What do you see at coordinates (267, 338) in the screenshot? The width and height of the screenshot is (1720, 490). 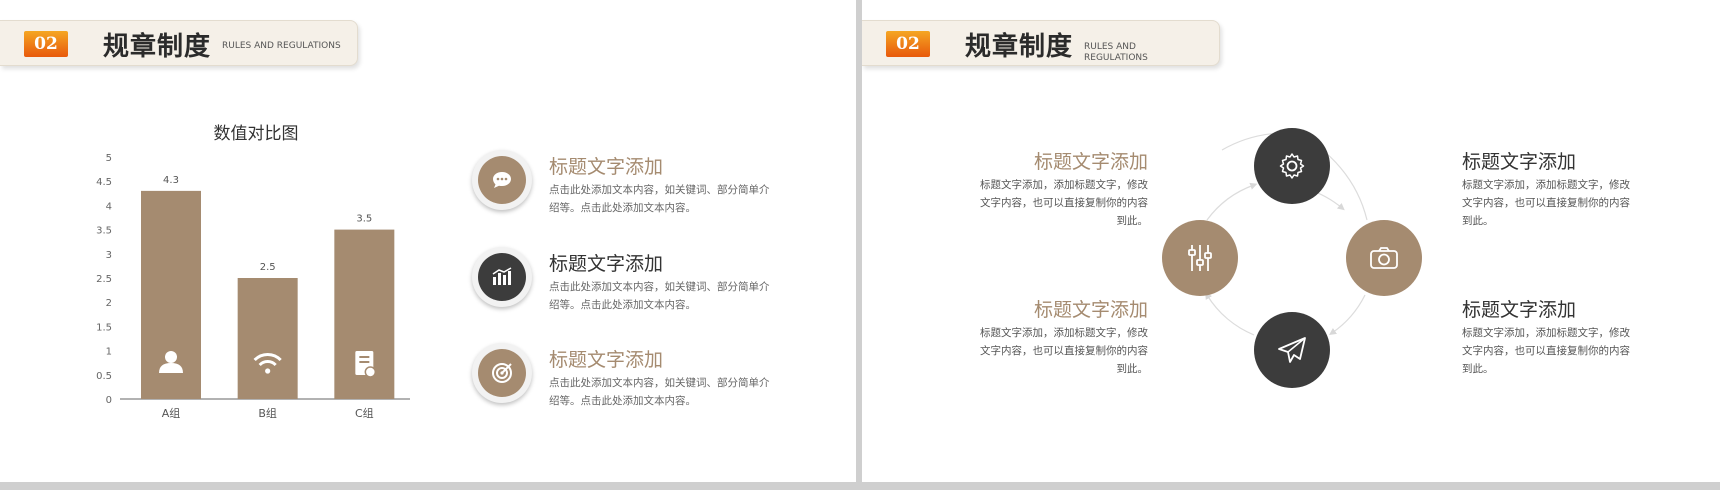 I see `bar` at bounding box center [267, 338].